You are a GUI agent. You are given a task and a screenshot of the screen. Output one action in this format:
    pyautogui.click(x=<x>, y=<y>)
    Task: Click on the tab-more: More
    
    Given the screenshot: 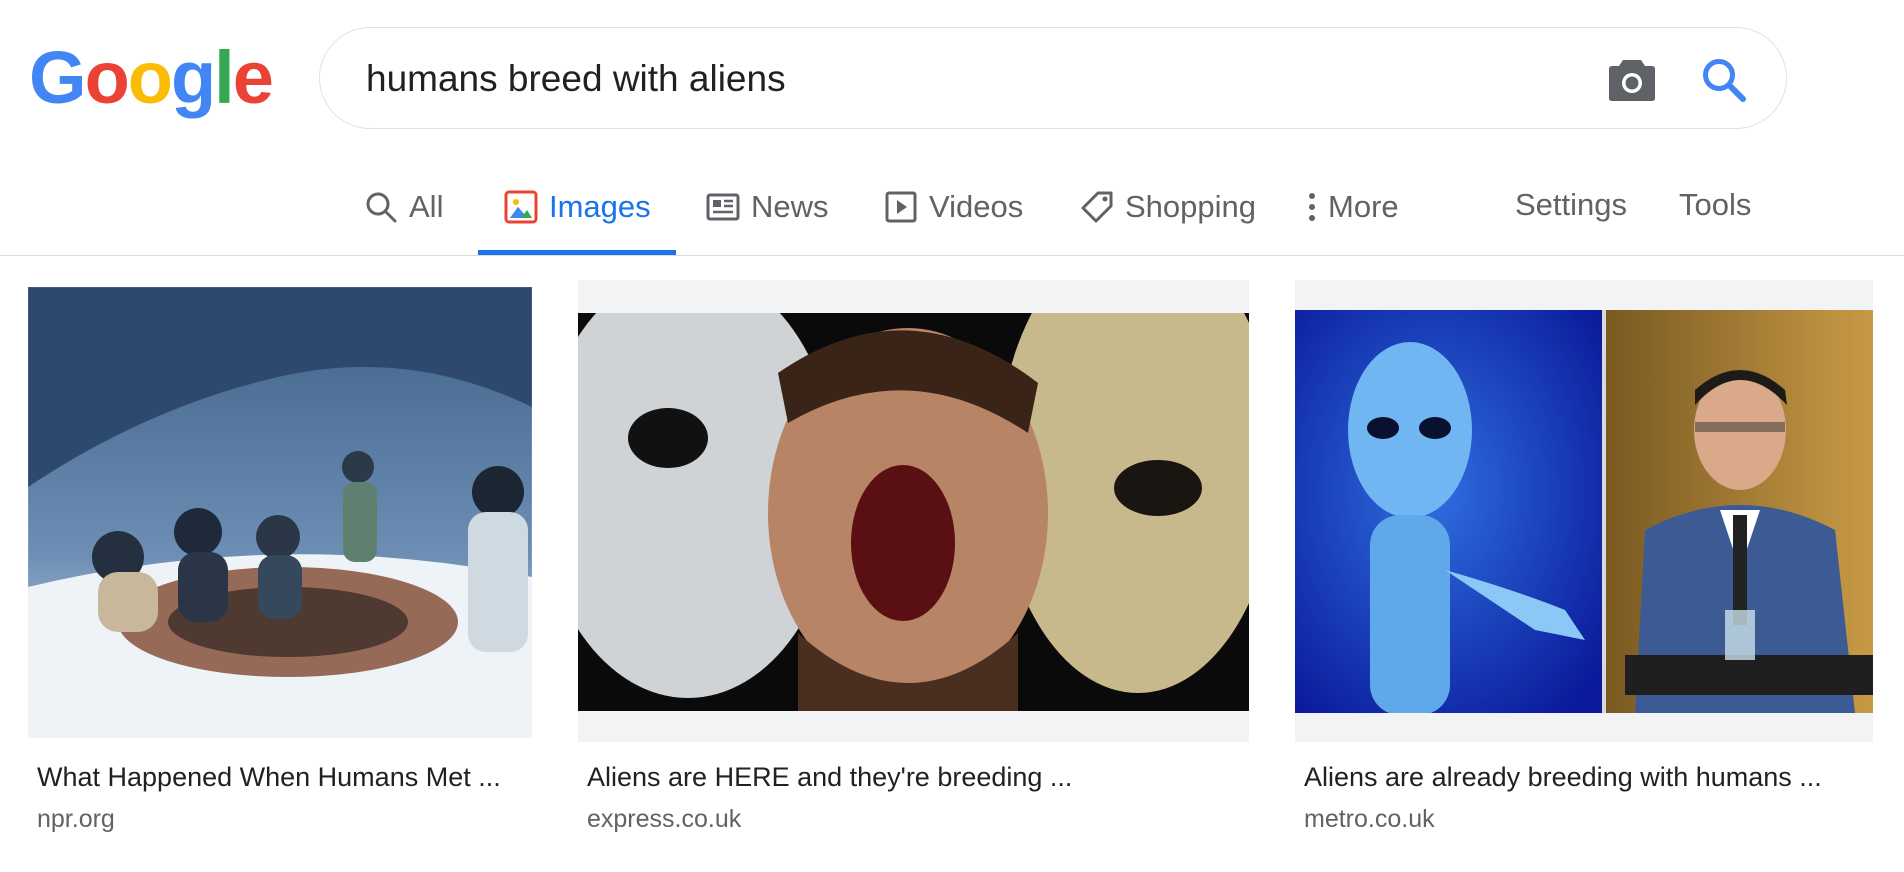 What is the action you would take?
    pyautogui.click(x=1351, y=223)
    